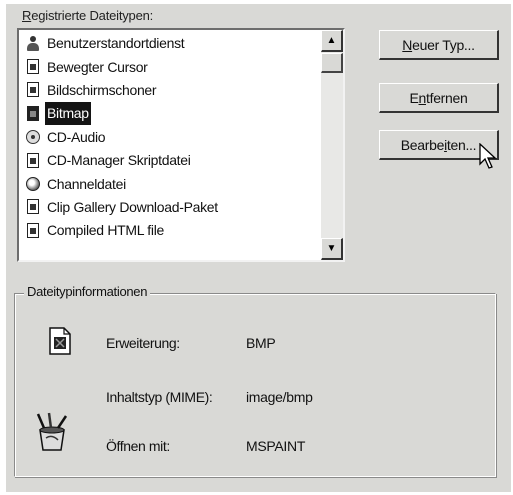 Image resolution: width=513 pixels, height=495 pixels. Describe the element at coordinates (261, 343) in the screenshot. I see `extension-value: BMP` at that location.